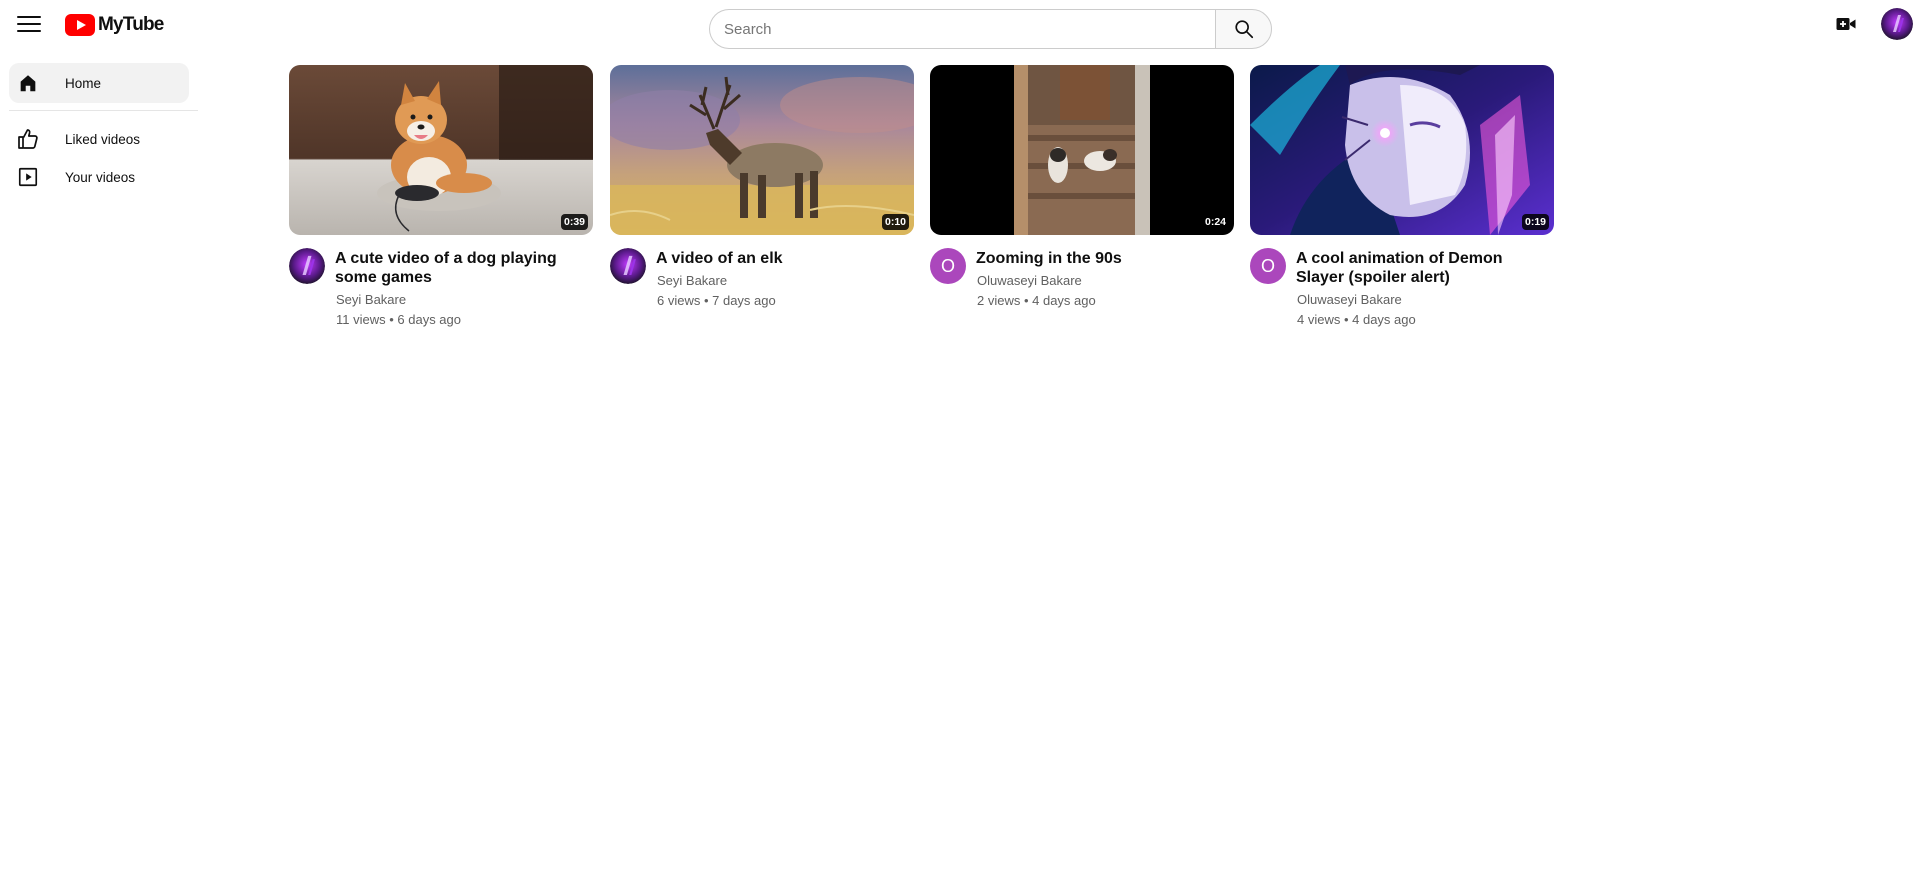 This screenshot has width=1920, height=892. I want to click on top-bar: MyTube, so click(960, 28).